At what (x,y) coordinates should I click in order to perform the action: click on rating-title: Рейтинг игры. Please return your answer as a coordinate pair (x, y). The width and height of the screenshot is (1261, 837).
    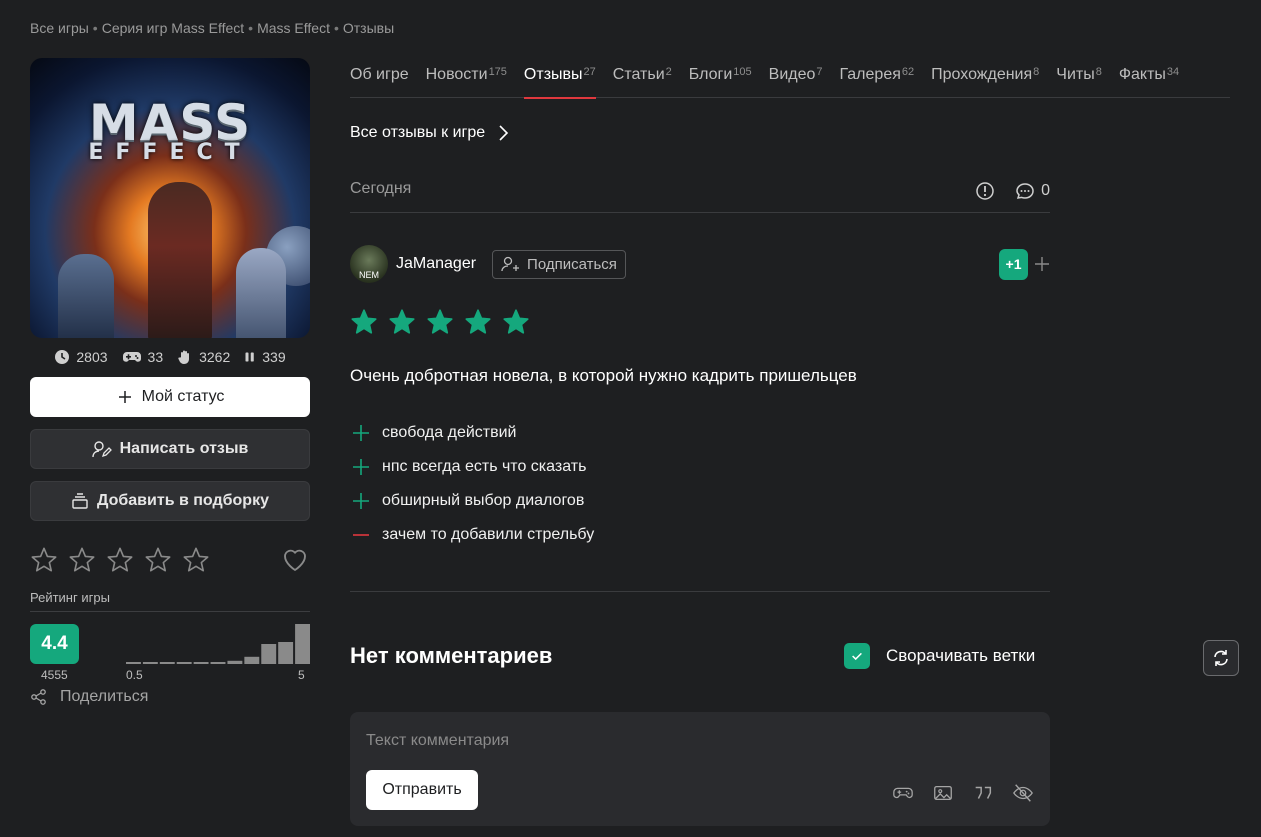
    Looking at the image, I should click on (170, 601).